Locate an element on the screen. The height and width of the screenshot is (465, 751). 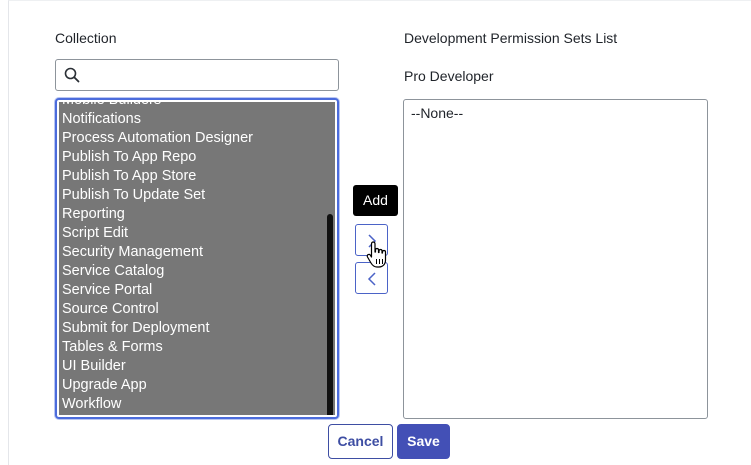
list-item: --None-- is located at coordinates (437, 113).